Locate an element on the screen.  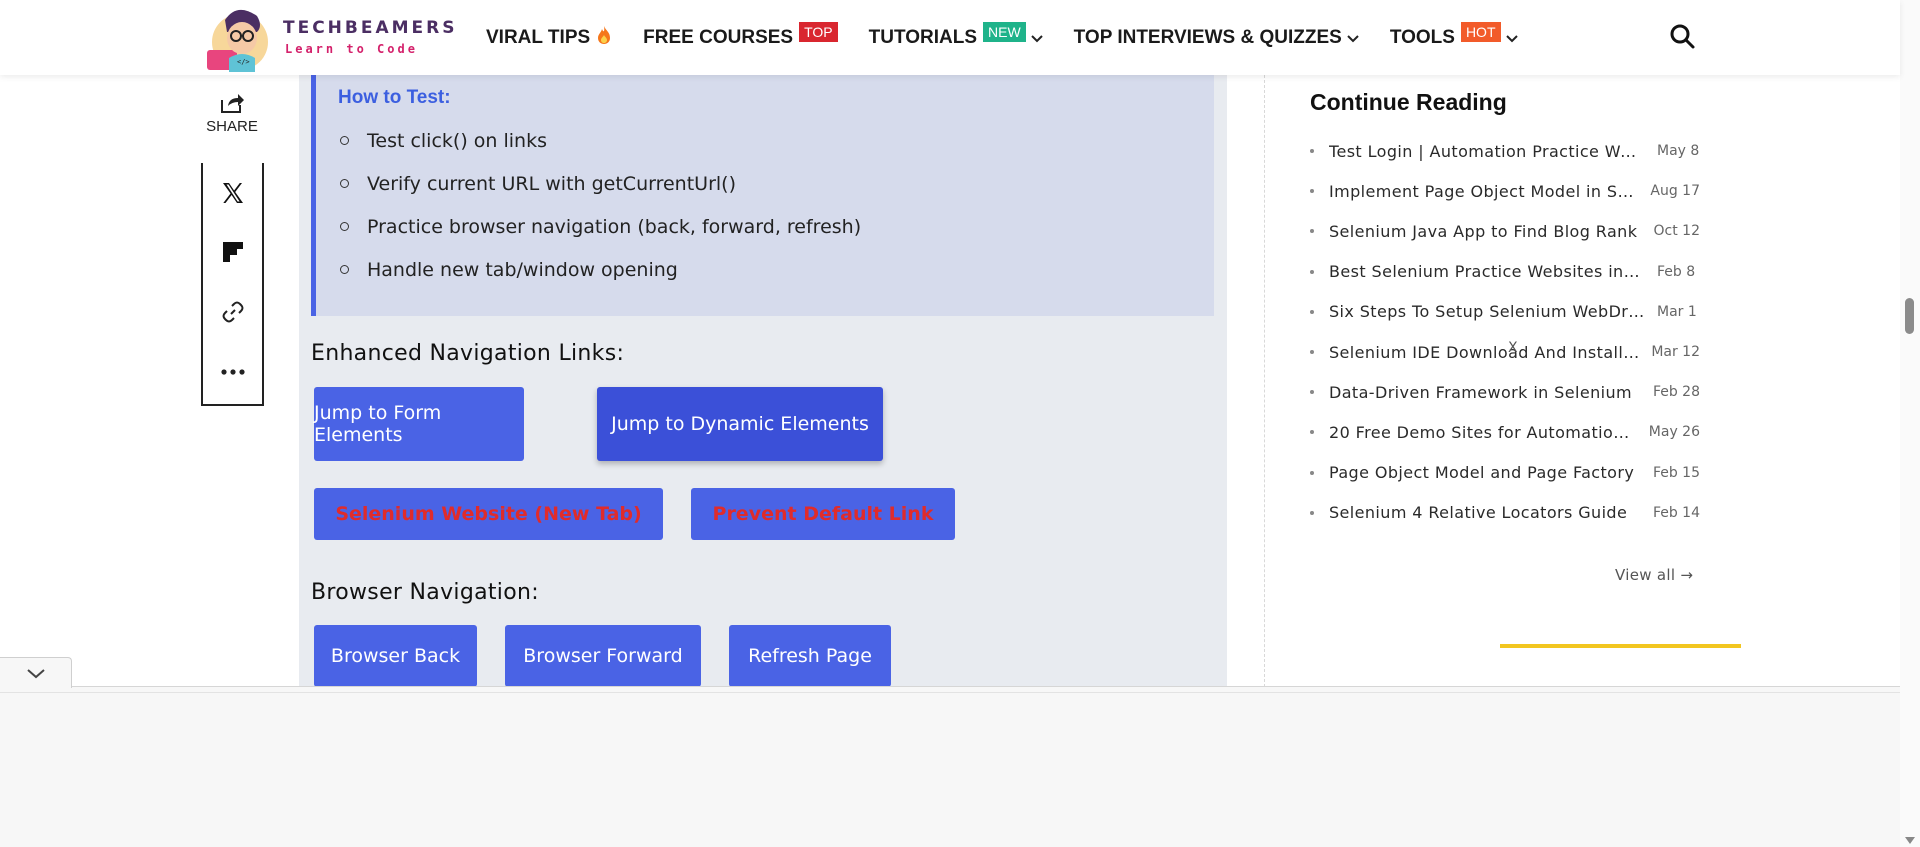
jump-to-dynamic-elements-button: Jump to Dynamic Elements is located at coordinates (740, 424).